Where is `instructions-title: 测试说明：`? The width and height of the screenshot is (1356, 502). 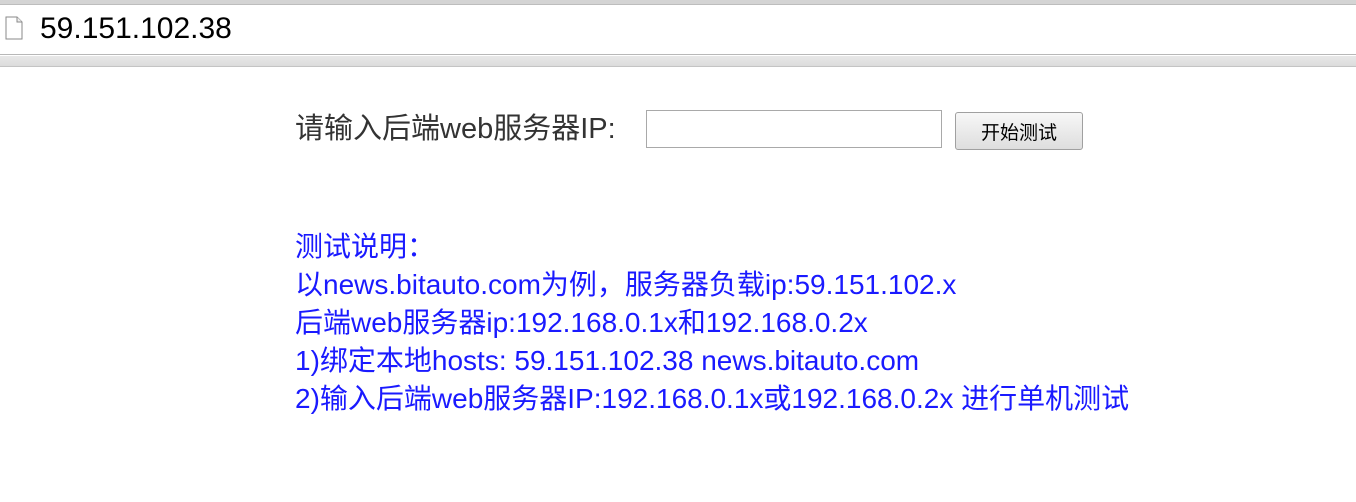 instructions-title: 测试说明： is located at coordinates (365, 246).